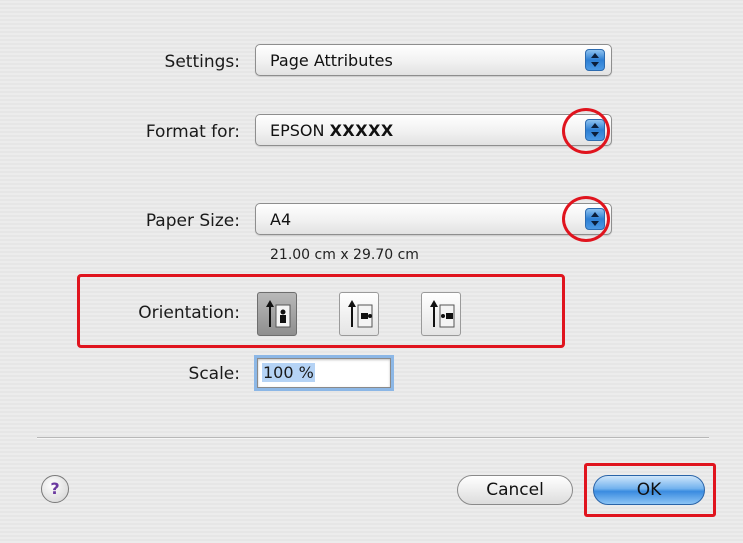  I want to click on settings-label: Settings:, so click(202, 62).